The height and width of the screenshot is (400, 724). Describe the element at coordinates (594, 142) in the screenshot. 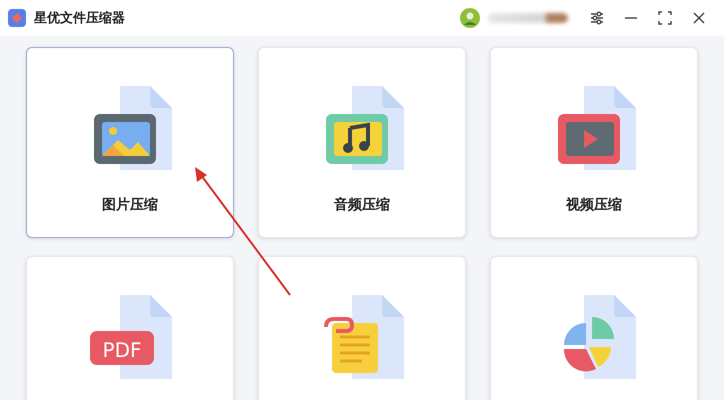

I see `tool-card: 视频压缩` at that location.